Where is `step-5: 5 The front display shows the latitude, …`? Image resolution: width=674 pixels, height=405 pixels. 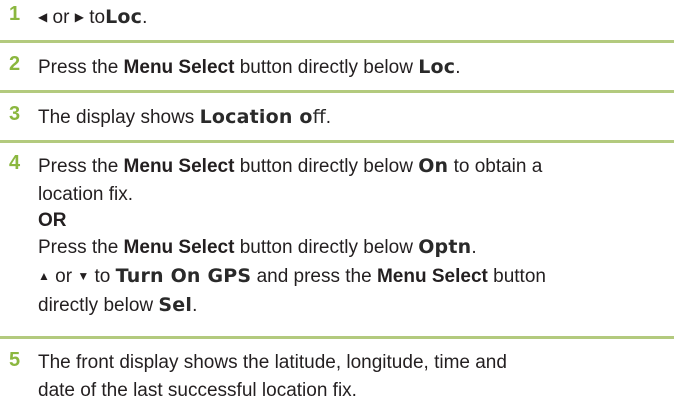 step-5: 5 The front display shows the latitude, … is located at coordinates (337, 377).